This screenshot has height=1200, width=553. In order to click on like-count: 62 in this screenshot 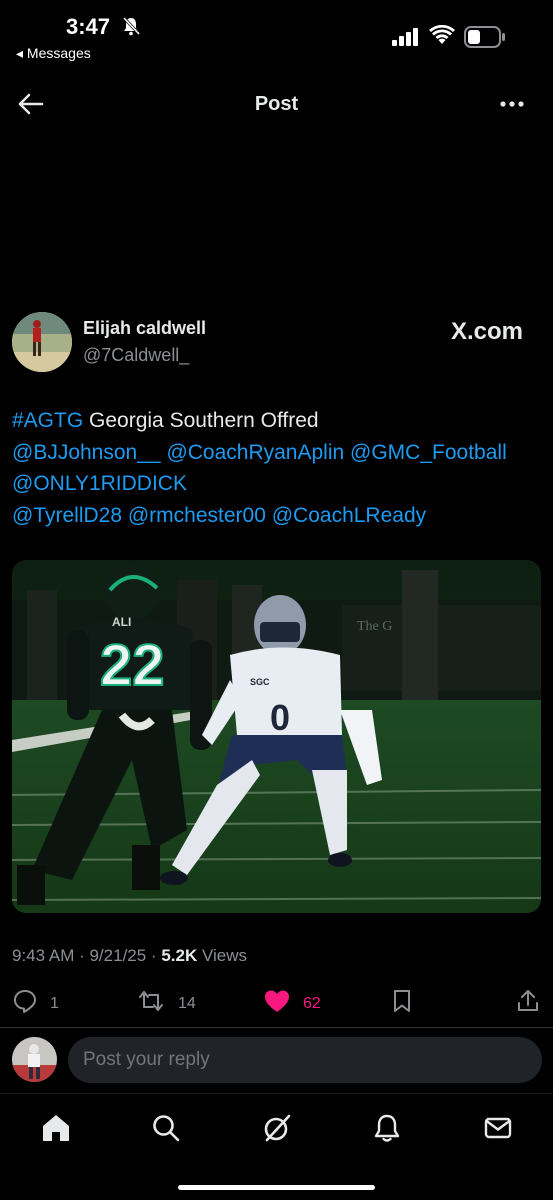, I will do `click(312, 1003)`.